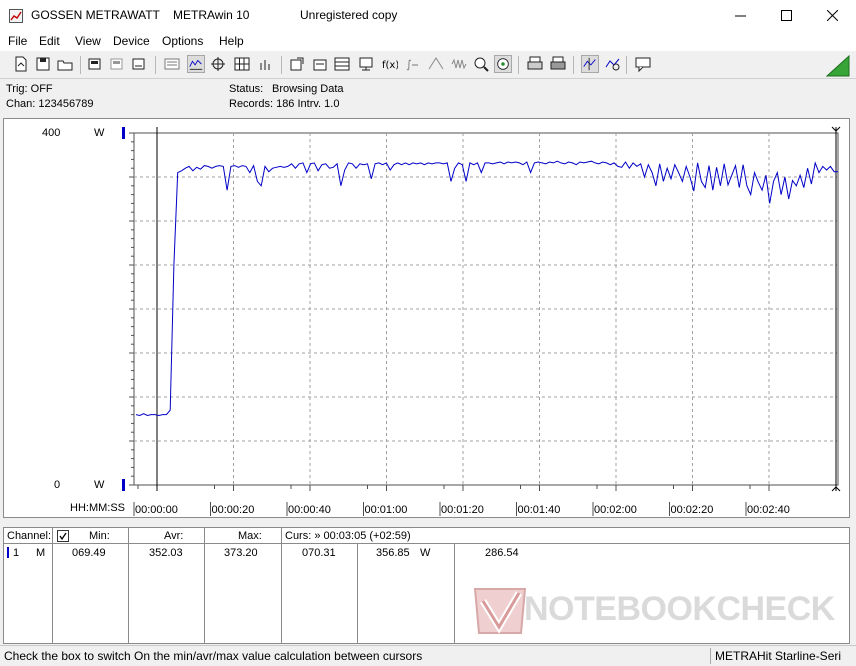  What do you see at coordinates (309, 510) in the screenshot?
I see `x-tick-label: 00:00:40` at bounding box center [309, 510].